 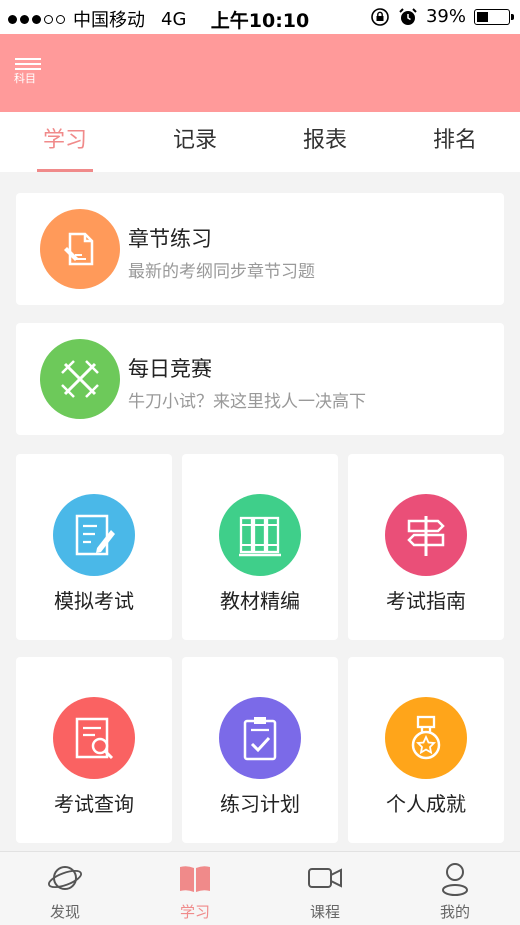 I want to click on video-camera-icon, so click(x=325, y=878).